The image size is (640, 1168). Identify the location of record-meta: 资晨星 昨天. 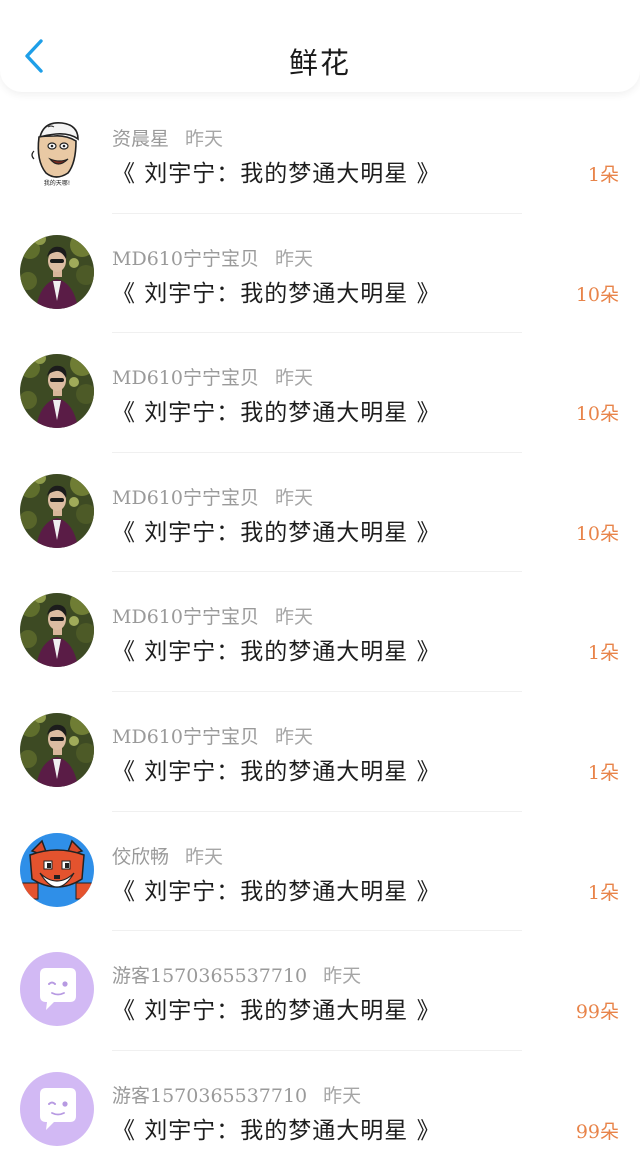
(167, 137).